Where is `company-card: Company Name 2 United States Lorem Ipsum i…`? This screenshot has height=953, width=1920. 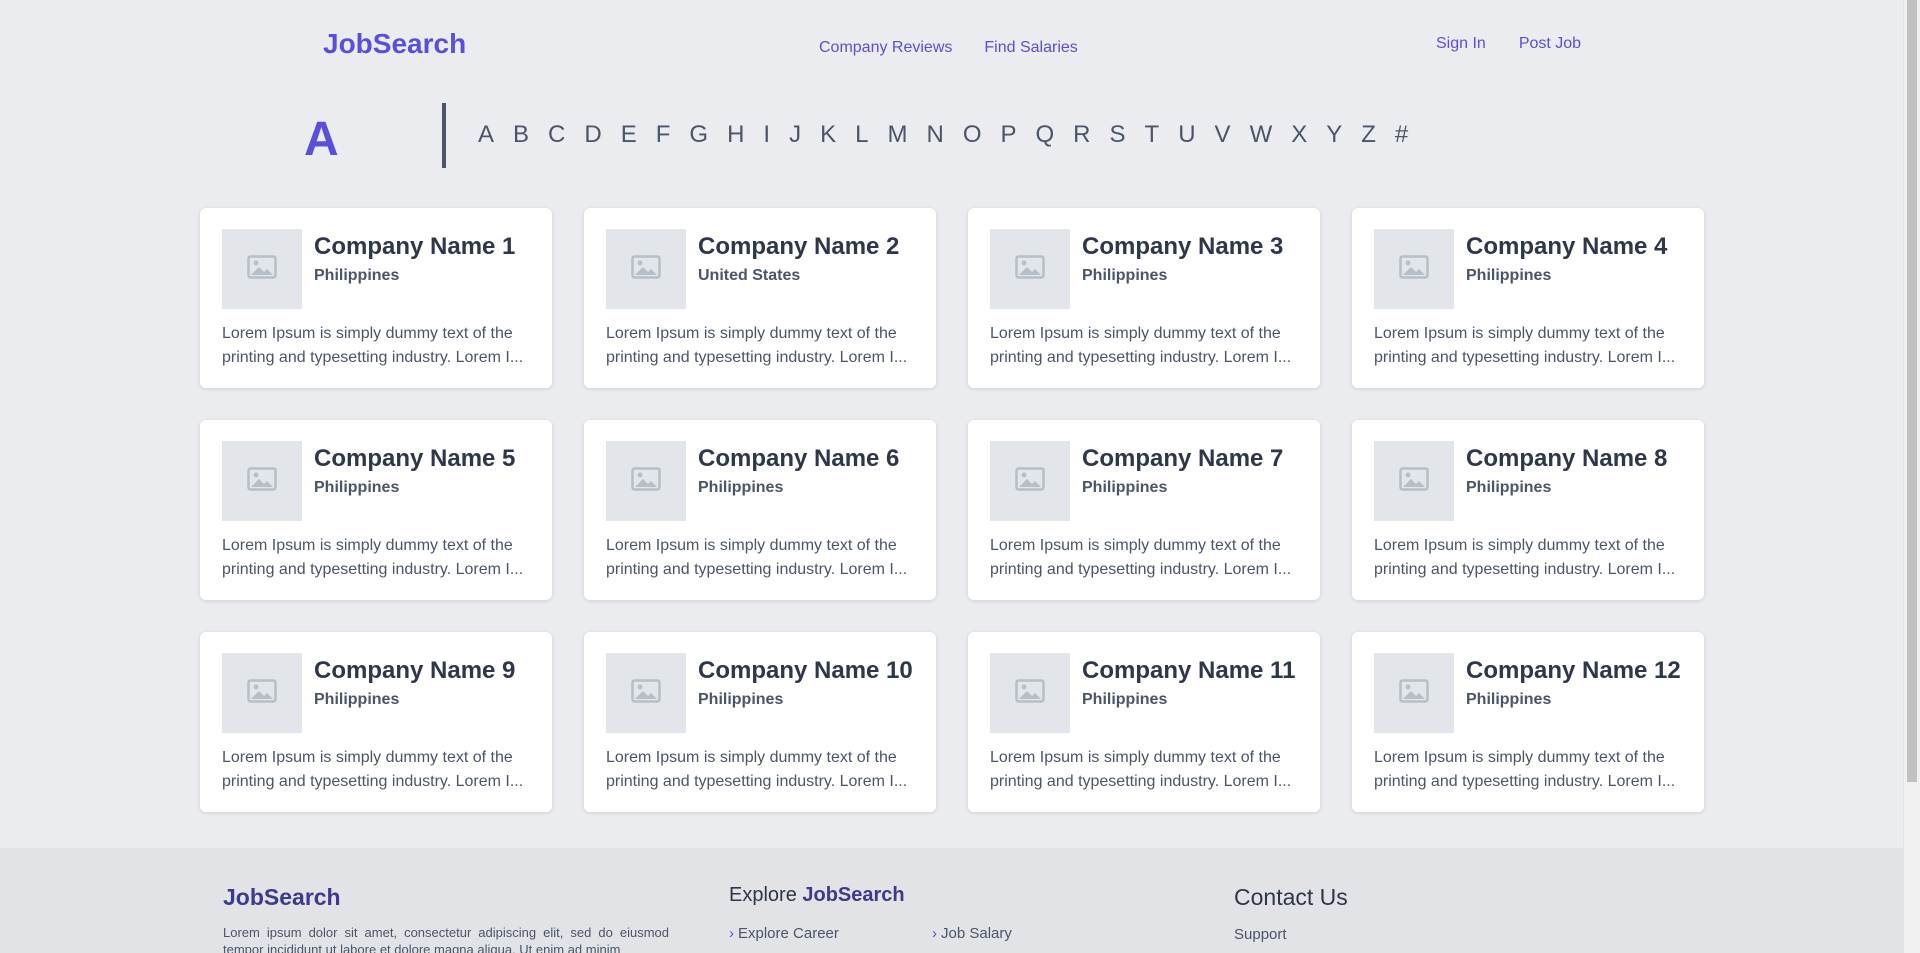
company-card: Company Name 2 United States Lorem Ipsum i… is located at coordinates (760, 298).